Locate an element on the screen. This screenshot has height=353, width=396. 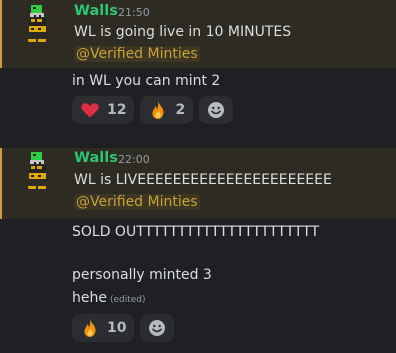
message-text: WL is LIVEEEEEEEEEEEEEEEEEEEEEE is located at coordinates (203, 180).